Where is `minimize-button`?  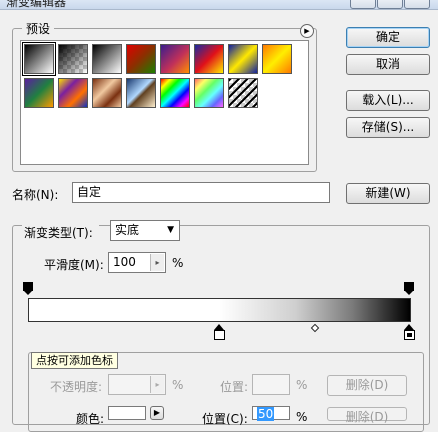 minimize-button is located at coordinates (363, 4).